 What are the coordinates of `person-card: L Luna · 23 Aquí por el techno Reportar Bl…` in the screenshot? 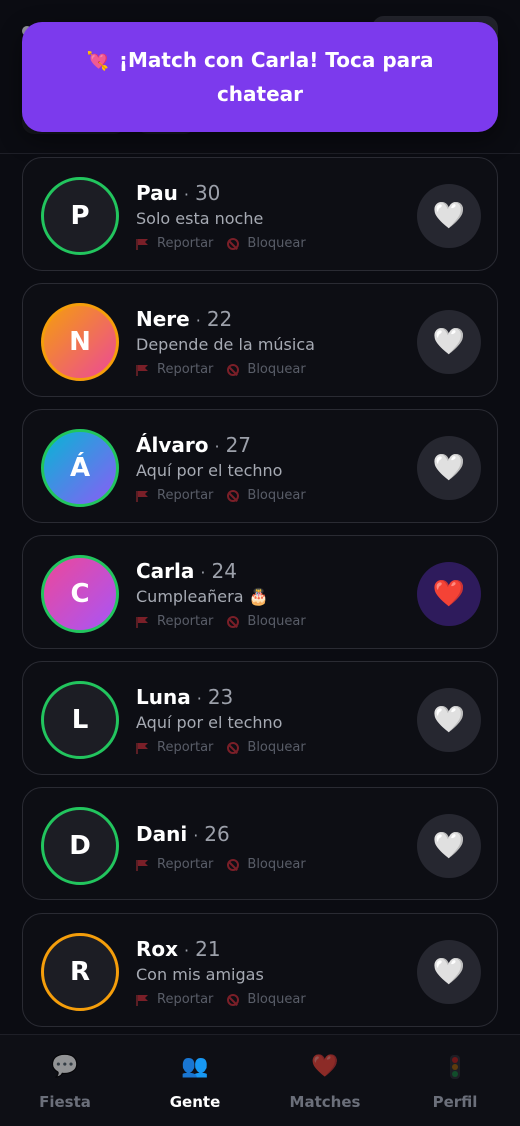 It's located at (260, 718).